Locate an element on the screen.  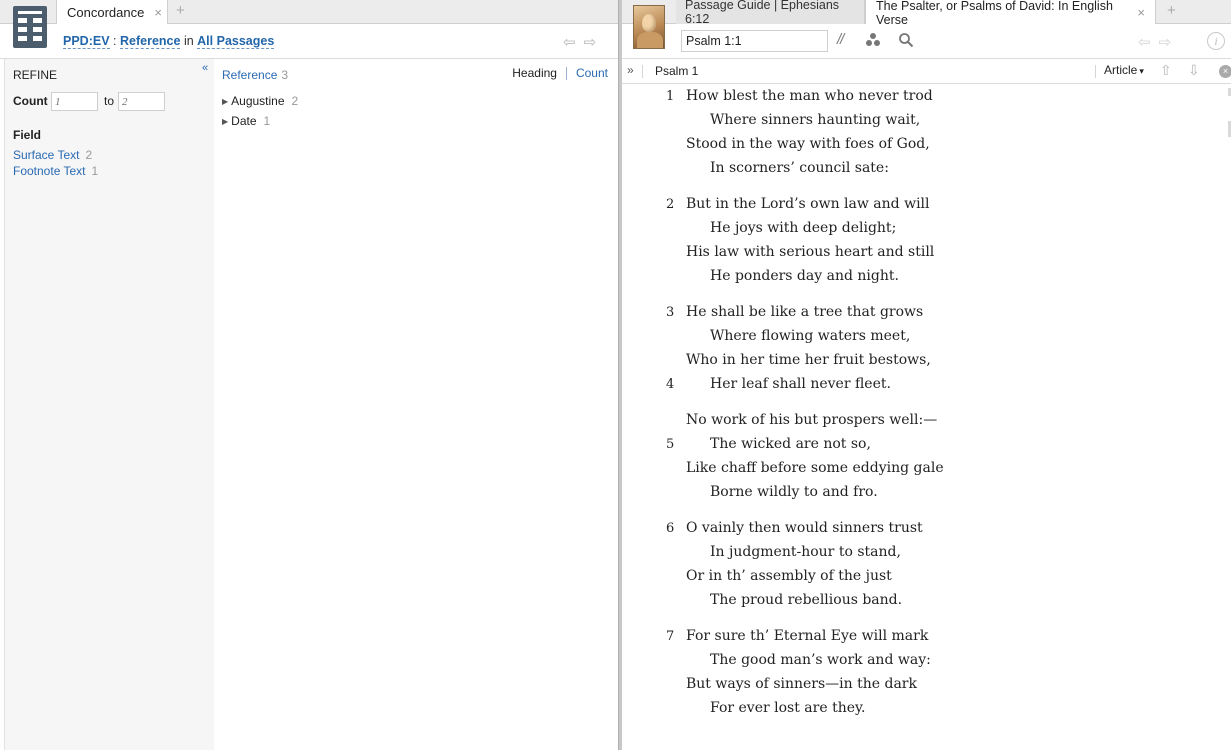
verse-number: 3 is located at coordinates (670, 312).